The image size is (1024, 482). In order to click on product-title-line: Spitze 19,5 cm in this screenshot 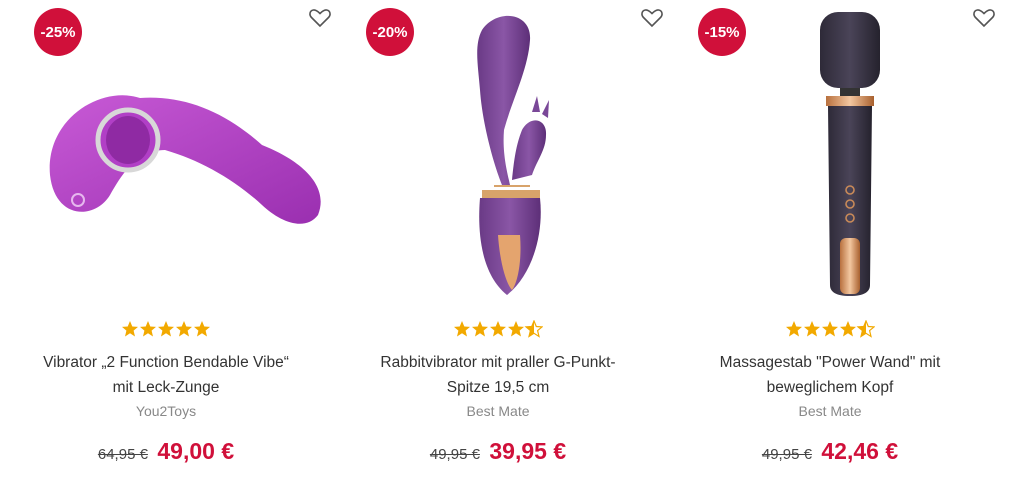, I will do `click(498, 387)`.